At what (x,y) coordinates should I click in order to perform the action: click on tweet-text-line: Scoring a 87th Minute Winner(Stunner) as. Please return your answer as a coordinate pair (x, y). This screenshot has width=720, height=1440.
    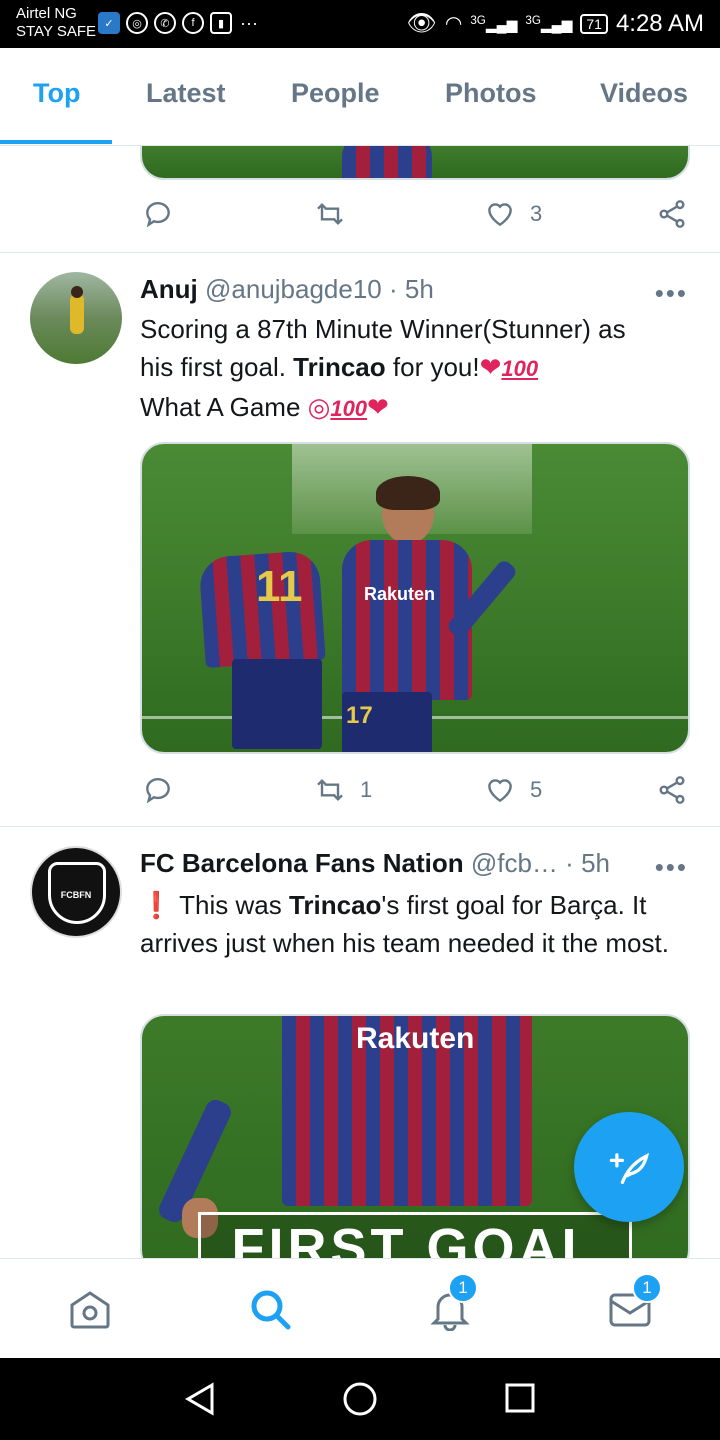
    Looking at the image, I should click on (383, 329).